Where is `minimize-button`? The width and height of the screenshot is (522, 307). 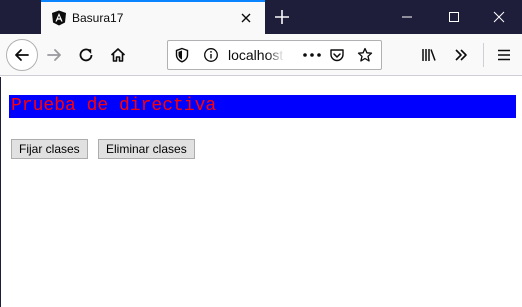 minimize-button is located at coordinates (407, 17).